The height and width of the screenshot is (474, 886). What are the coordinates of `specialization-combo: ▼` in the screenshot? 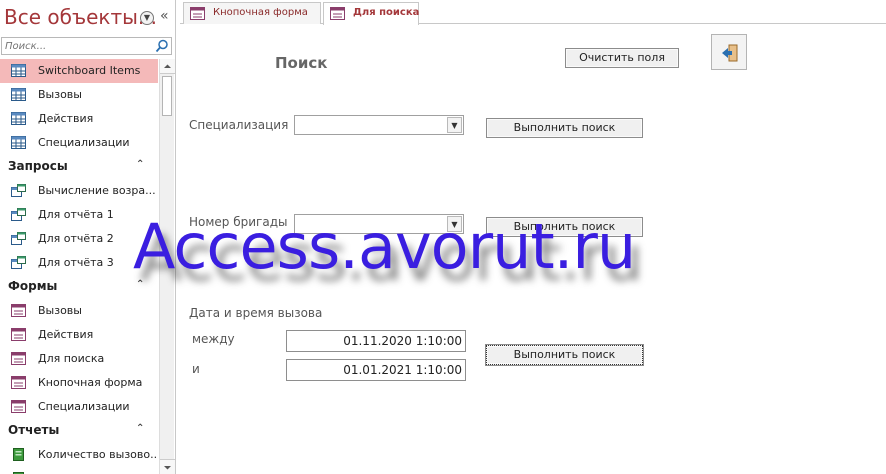 It's located at (379, 125).